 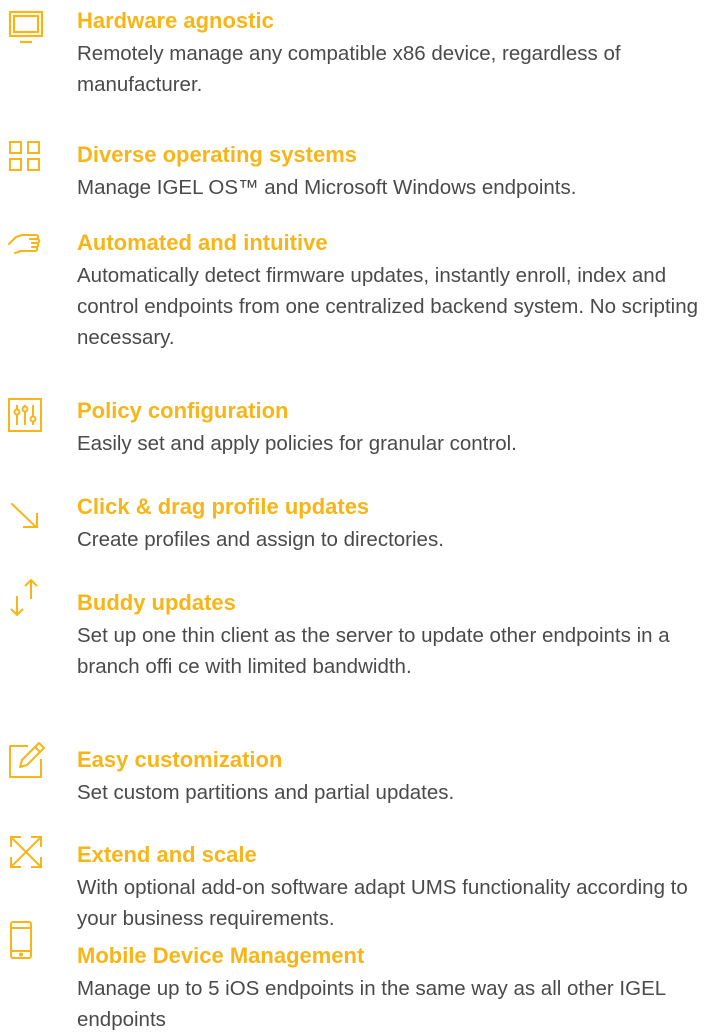 I want to click on expand-arrows-icon, so click(x=26, y=852).